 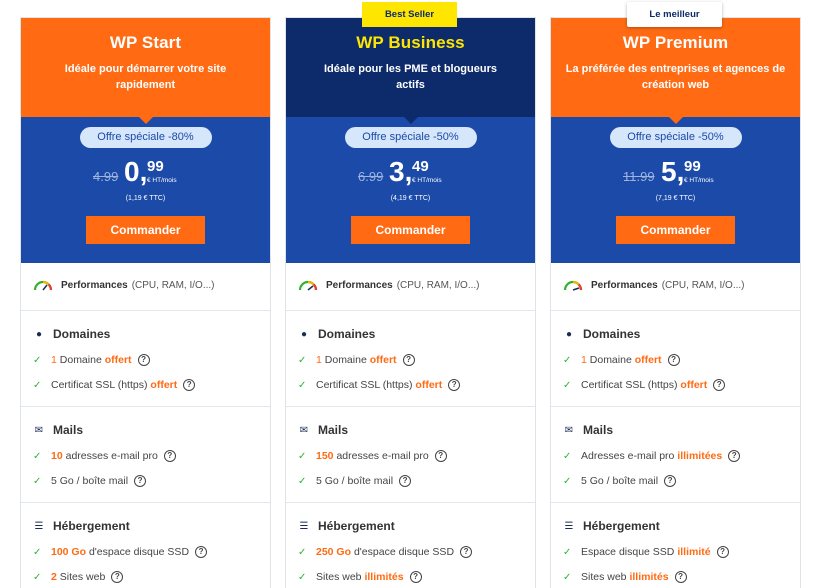 What do you see at coordinates (703, 285) in the screenshot?
I see `performances-detail: (CPU, RAM, I/O...)` at bounding box center [703, 285].